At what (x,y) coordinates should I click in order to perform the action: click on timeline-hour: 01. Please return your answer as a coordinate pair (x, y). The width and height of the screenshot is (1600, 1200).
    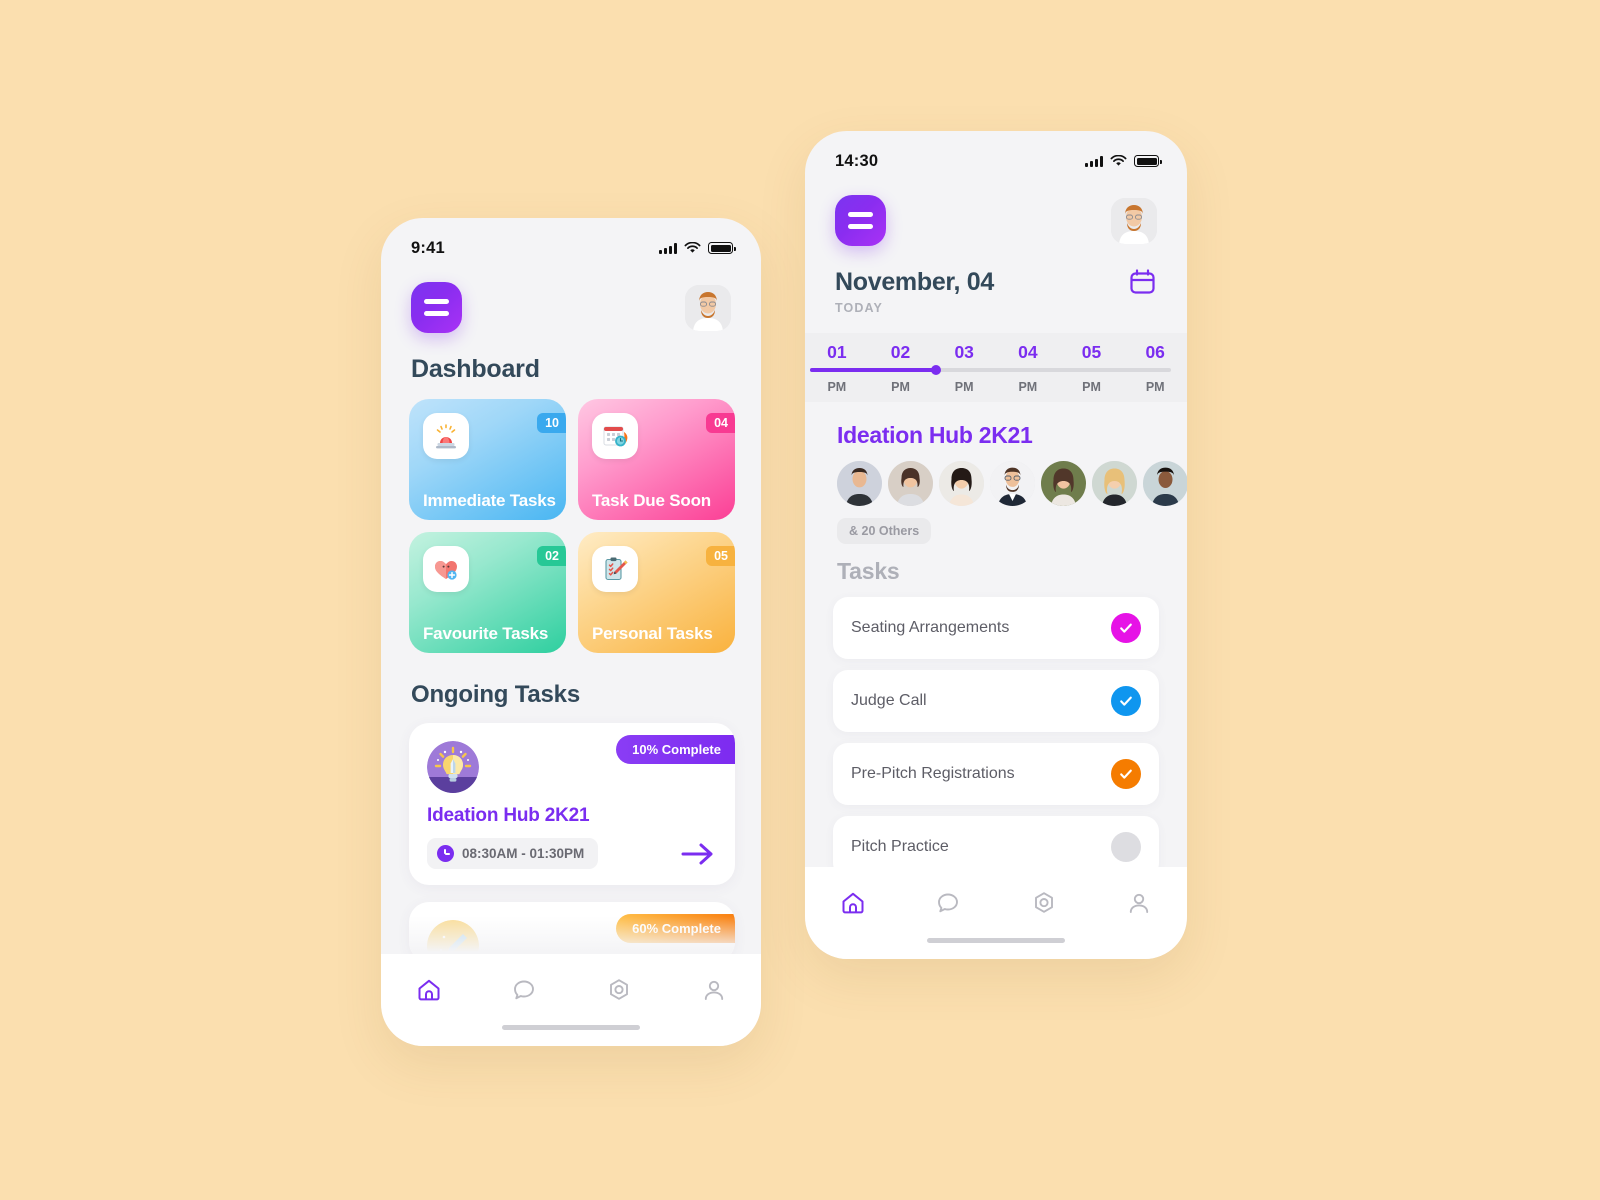
    Looking at the image, I should click on (837, 352).